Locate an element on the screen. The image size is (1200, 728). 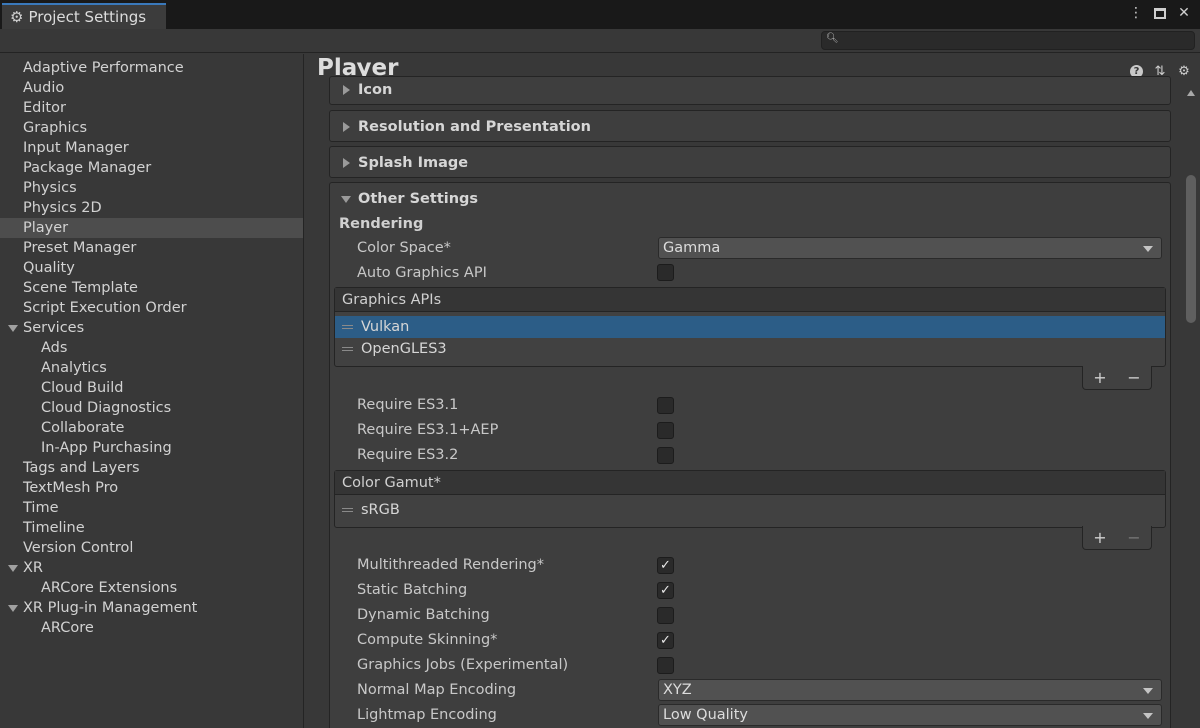
sidebar-item-scene-template: Scene Template is located at coordinates (151, 288).